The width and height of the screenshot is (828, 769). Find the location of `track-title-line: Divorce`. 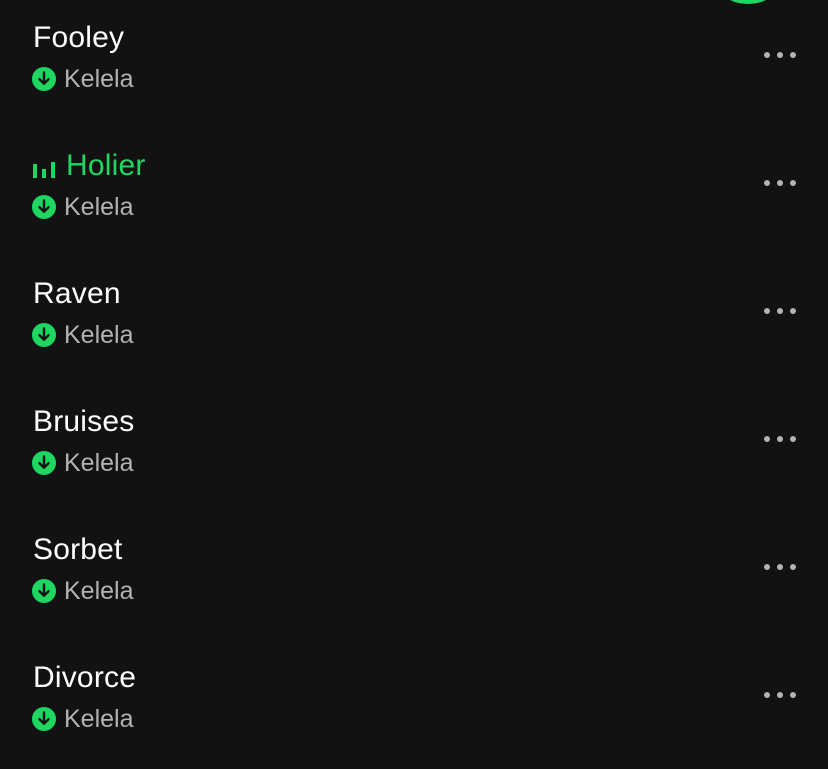

track-title-line: Divorce is located at coordinates (84, 678).